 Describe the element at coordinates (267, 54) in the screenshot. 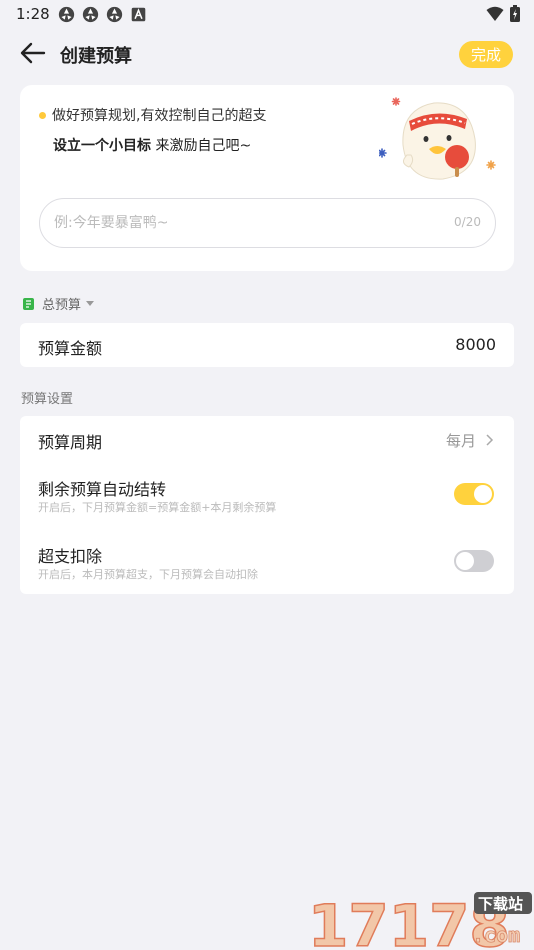

I see `header: 创建预算 完成` at that location.